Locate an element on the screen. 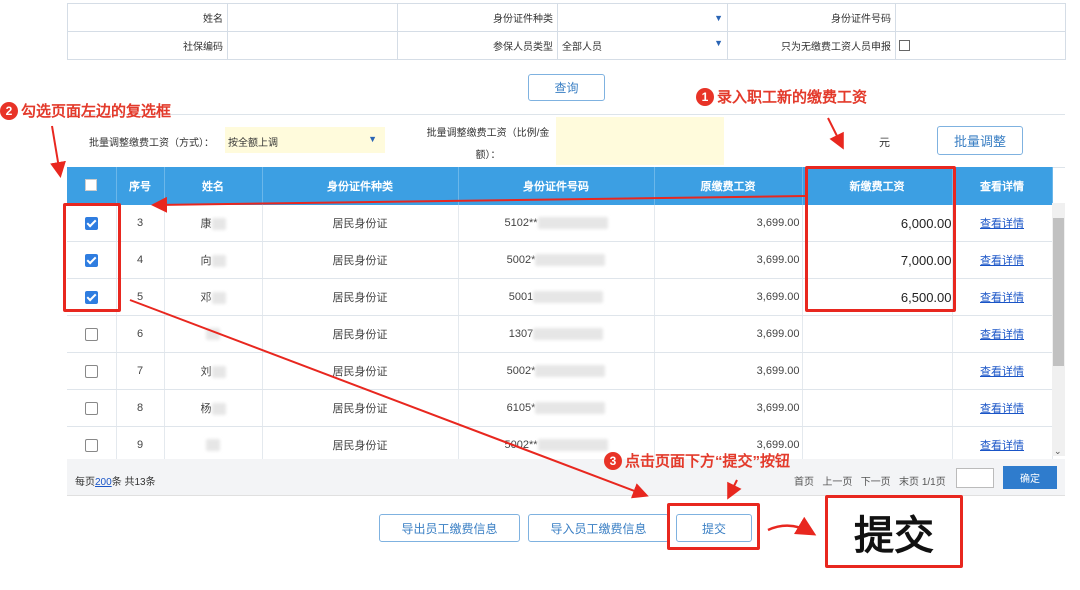 This screenshot has width=1080, height=590. arrow-step3 is located at coordinates (734, 489).